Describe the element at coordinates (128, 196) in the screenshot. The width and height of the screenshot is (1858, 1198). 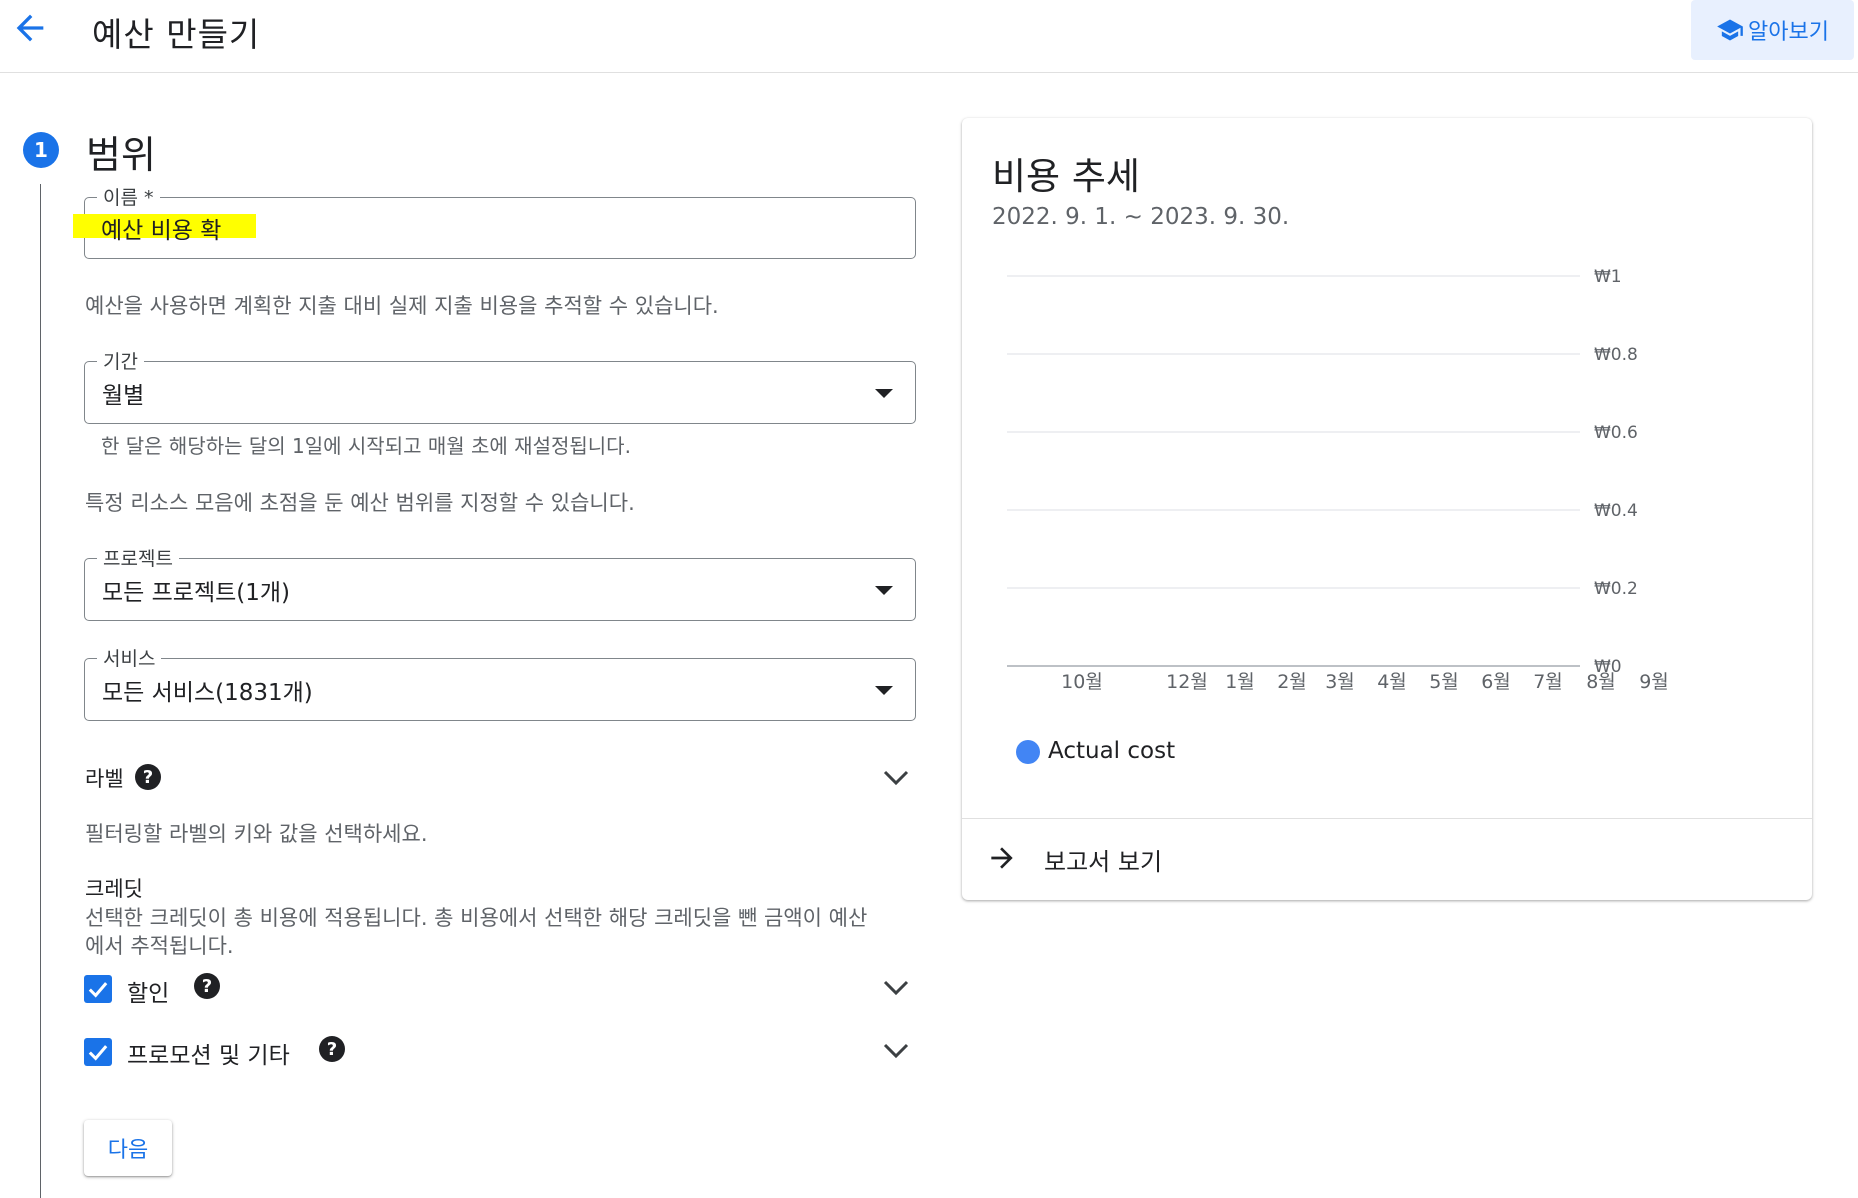
I see `name-field-label: 이름 *` at that location.